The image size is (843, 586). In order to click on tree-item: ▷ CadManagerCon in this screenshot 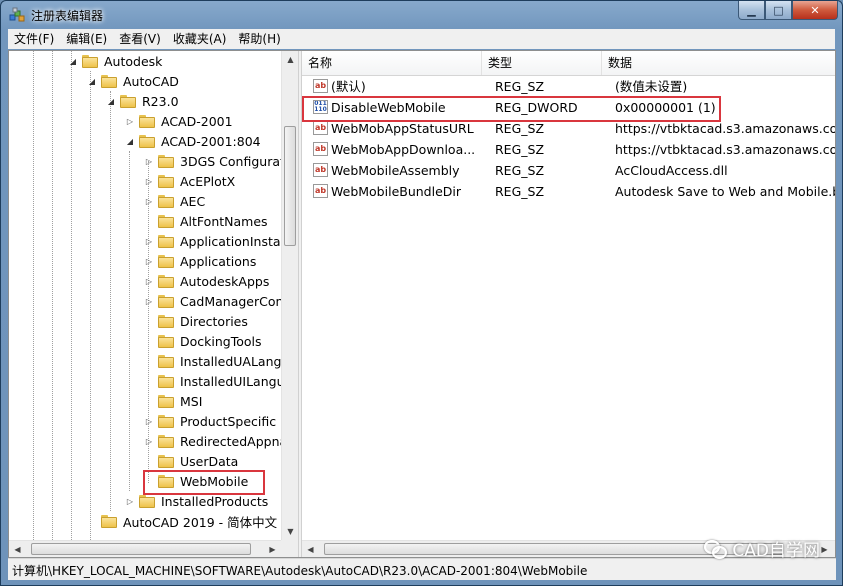, I will do `click(212, 301)`.